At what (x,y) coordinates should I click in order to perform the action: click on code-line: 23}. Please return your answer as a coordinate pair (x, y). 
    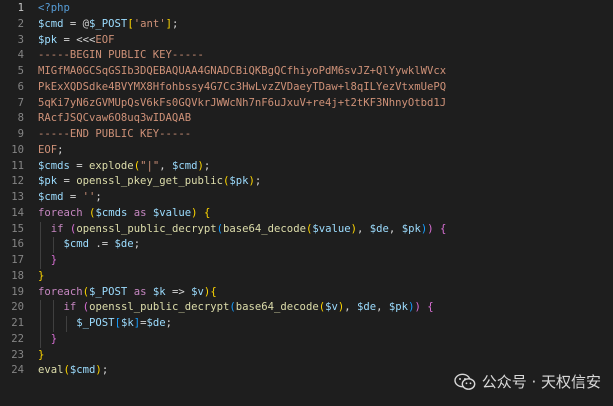
    Looking at the image, I should click on (306, 356).